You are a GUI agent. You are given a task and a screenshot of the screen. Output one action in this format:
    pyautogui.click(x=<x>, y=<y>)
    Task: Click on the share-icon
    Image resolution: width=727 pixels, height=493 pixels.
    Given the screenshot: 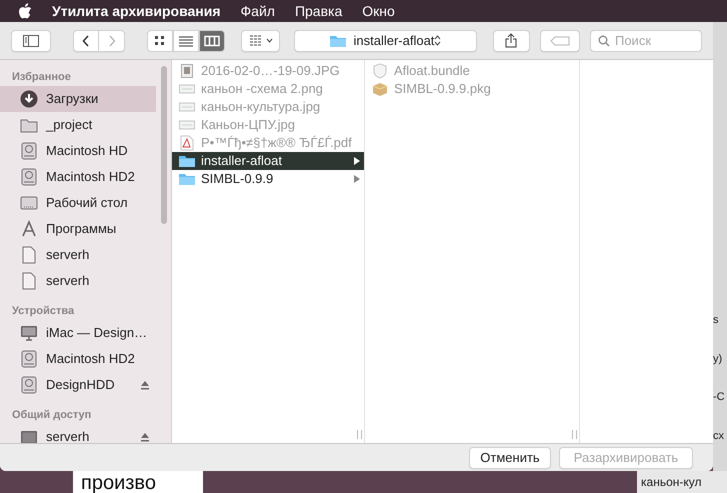 What is the action you would take?
    pyautogui.click(x=511, y=40)
    